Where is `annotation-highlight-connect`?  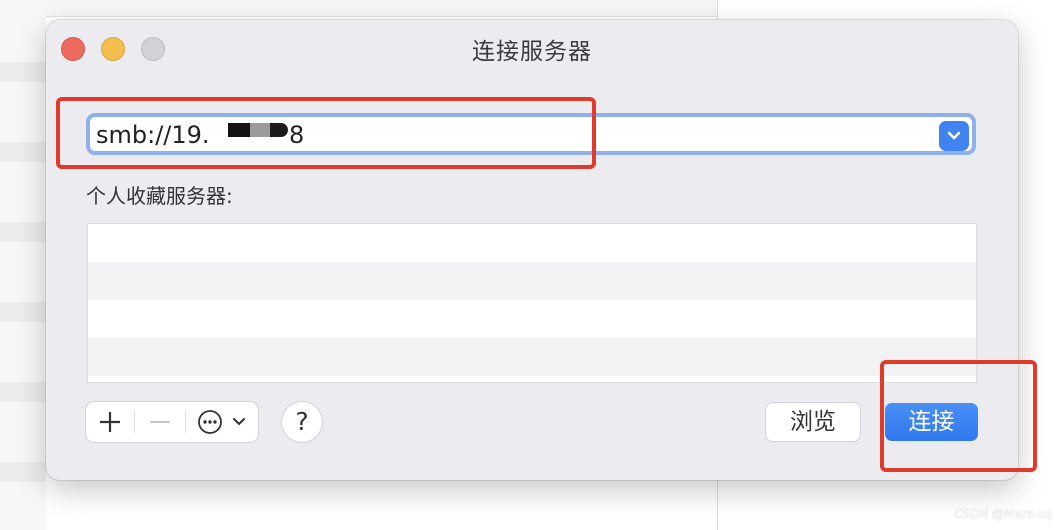 annotation-highlight-connect is located at coordinates (958, 416).